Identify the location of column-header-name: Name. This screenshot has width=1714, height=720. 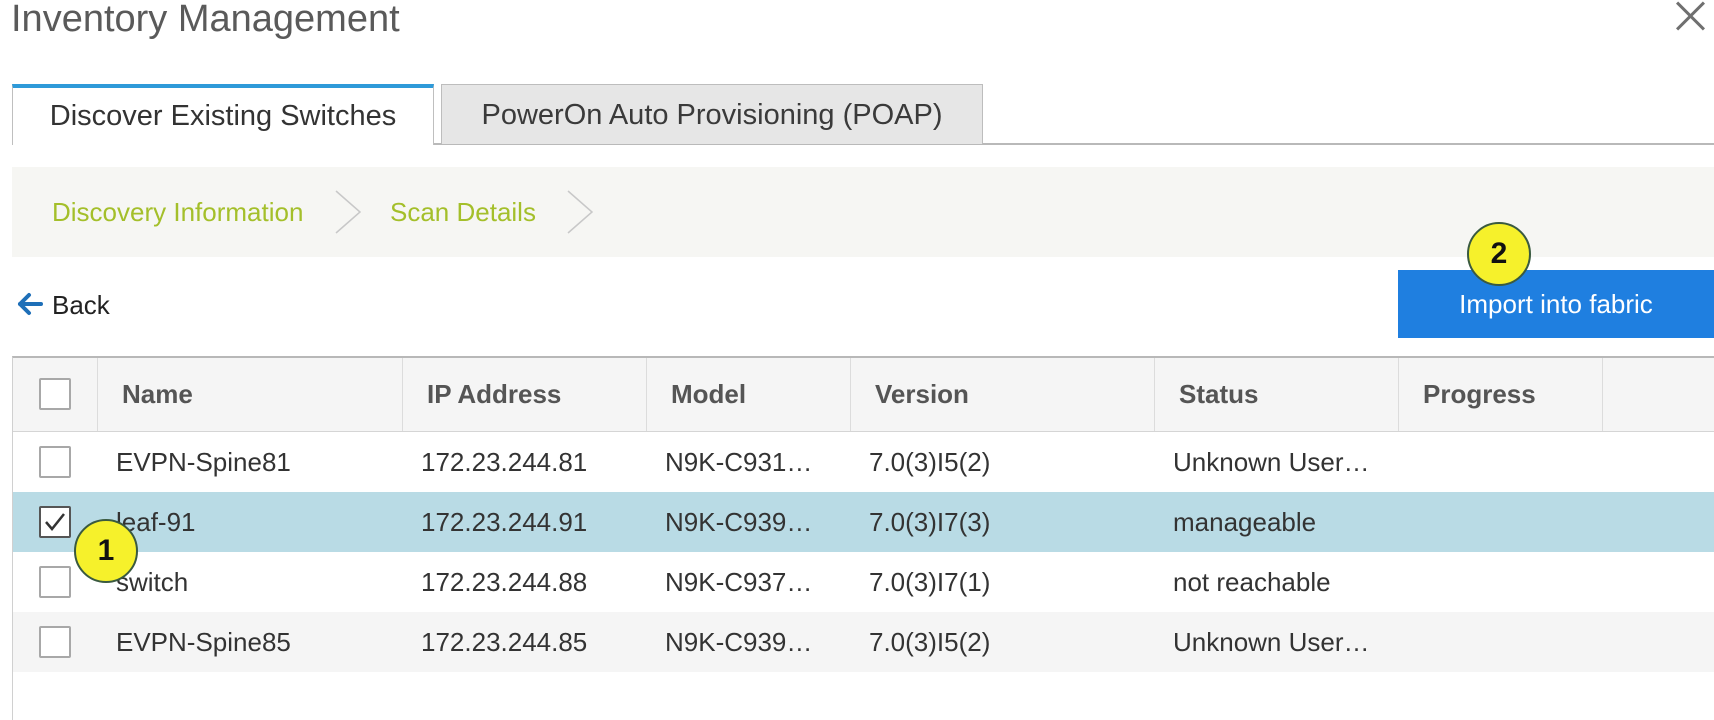
(250, 394).